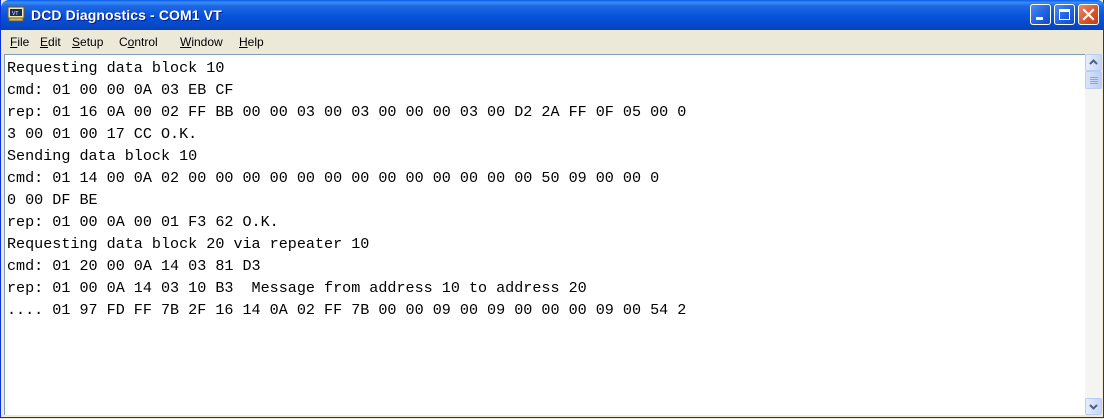  Describe the element at coordinates (116, 68) in the screenshot. I see `terminal-line: Requesting data block 10` at that location.